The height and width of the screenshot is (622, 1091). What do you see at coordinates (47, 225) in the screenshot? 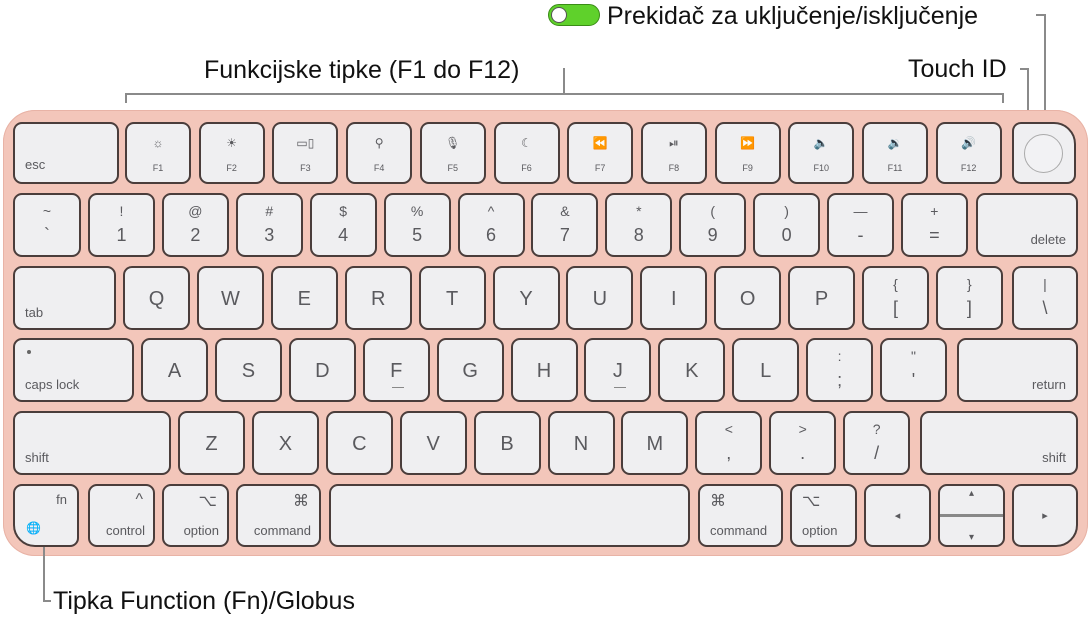
I see `--key: ~ `` at bounding box center [47, 225].